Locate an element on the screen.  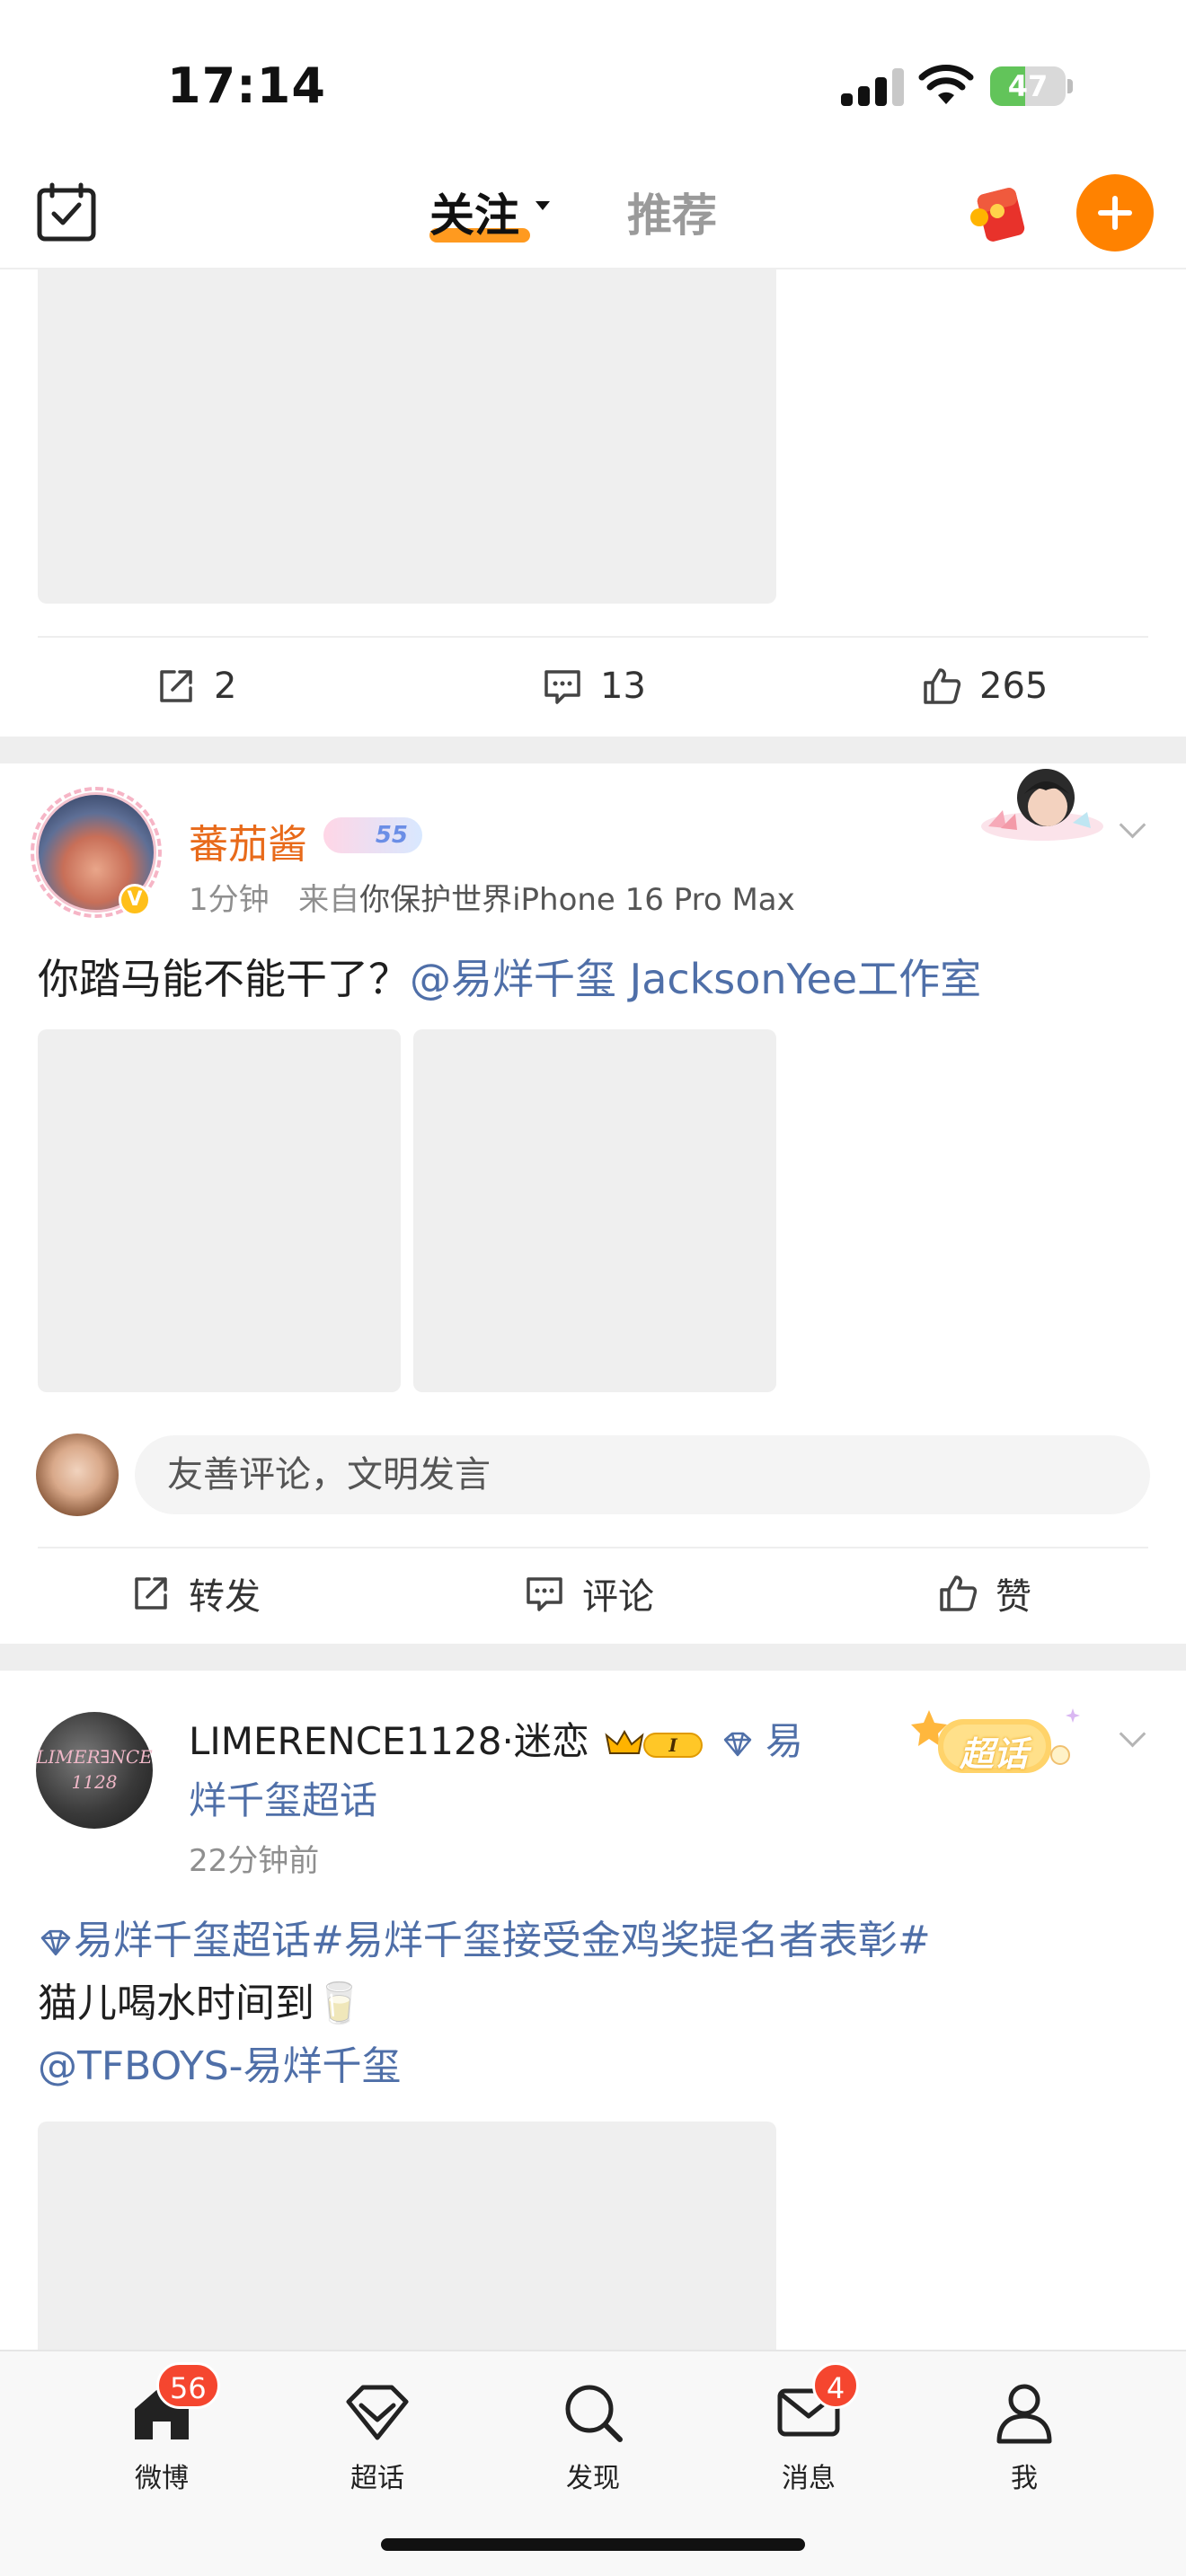
user-level-badge: 55 is located at coordinates (372, 835).